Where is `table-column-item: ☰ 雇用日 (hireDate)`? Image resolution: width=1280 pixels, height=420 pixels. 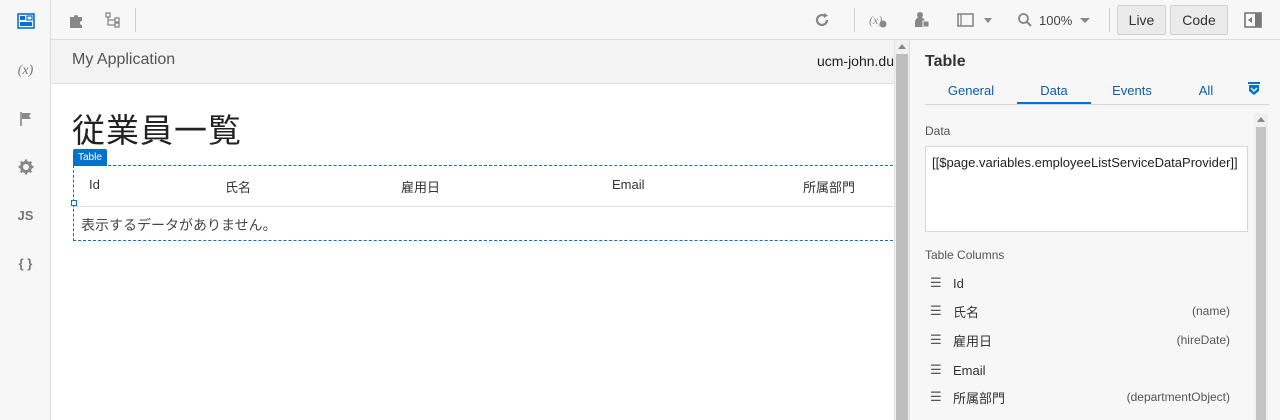
table-column-item: ☰ 雇用日 (hireDate) is located at coordinates (1080, 340).